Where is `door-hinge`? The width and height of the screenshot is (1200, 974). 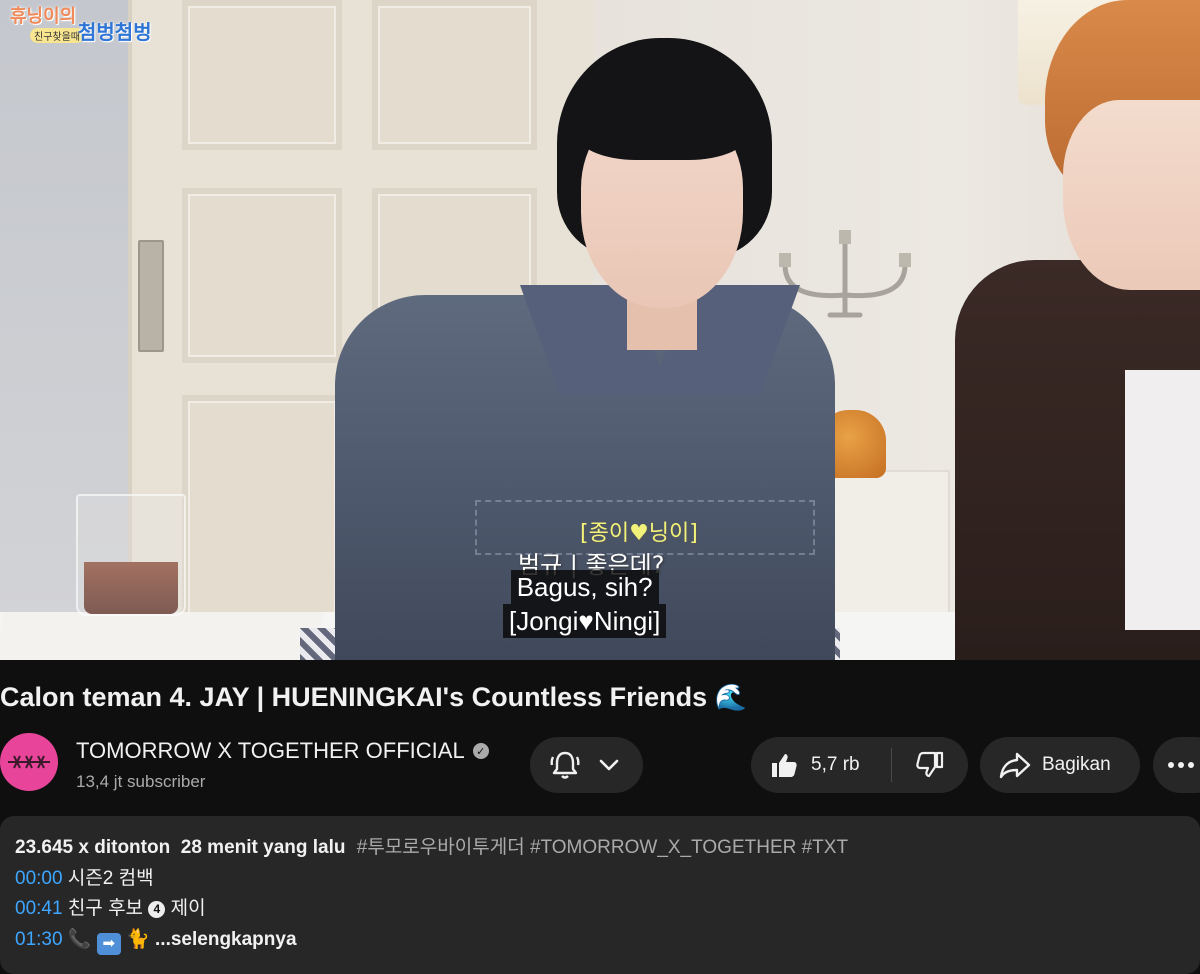
door-hinge is located at coordinates (151, 296).